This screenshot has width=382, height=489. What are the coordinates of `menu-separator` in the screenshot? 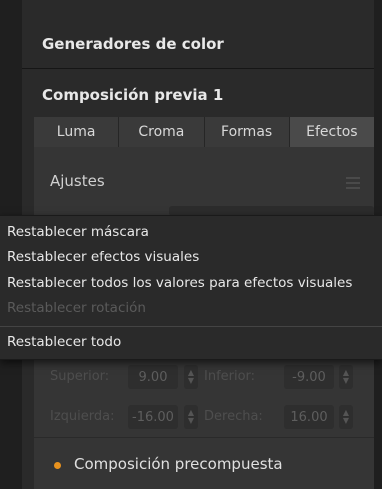 It's located at (191, 326).